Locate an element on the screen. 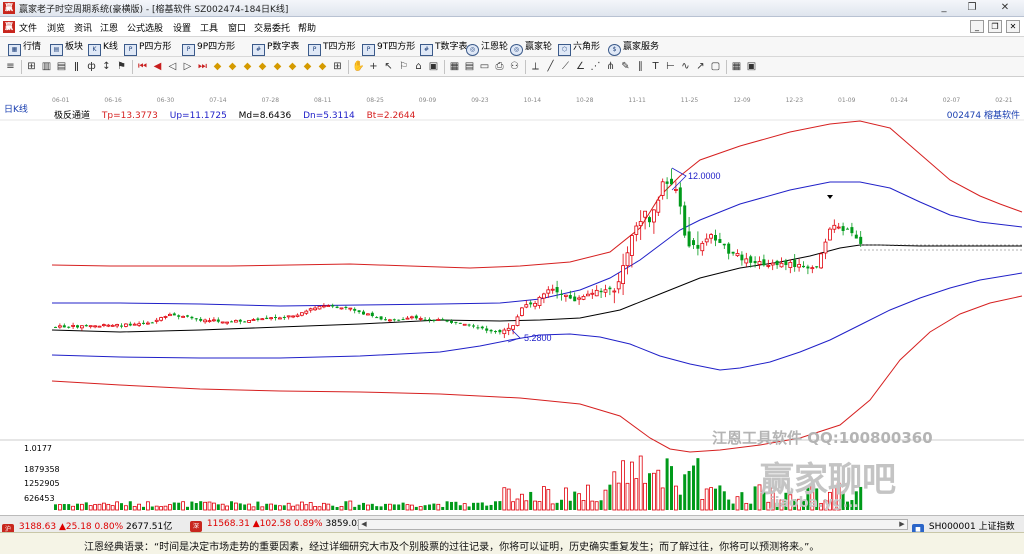 This screenshot has height=554, width=1024. mdi-minimize-button: _ is located at coordinates (977, 26).